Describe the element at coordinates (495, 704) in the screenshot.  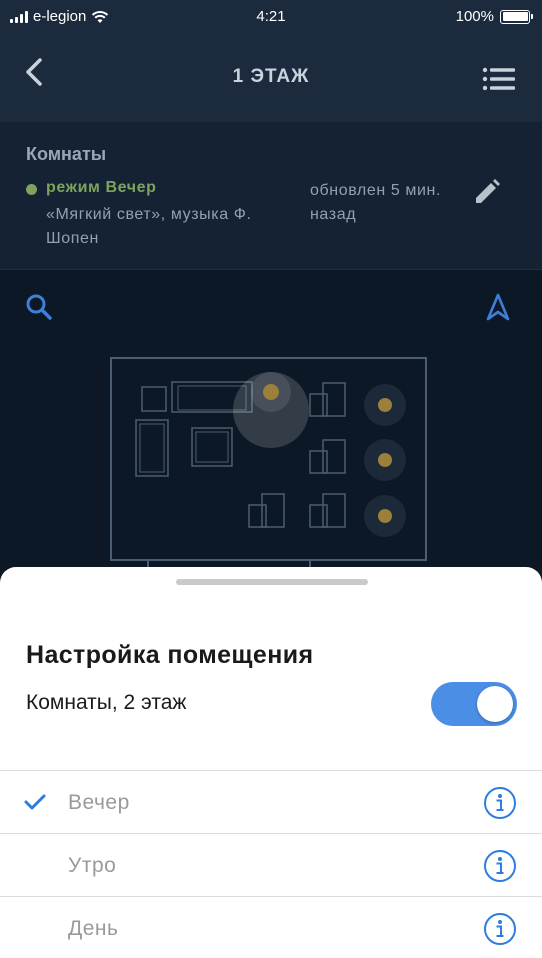
I see `toggle-knob` at that location.